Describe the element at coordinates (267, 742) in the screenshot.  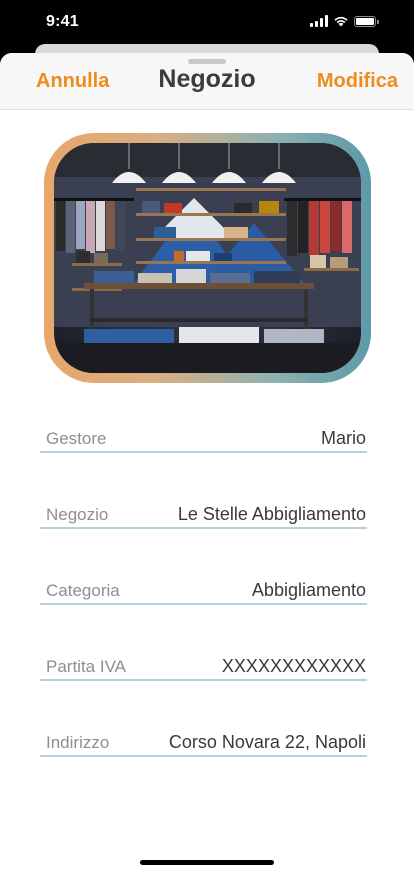
I see `field-value: Corso Novara 22, Napoli` at that location.